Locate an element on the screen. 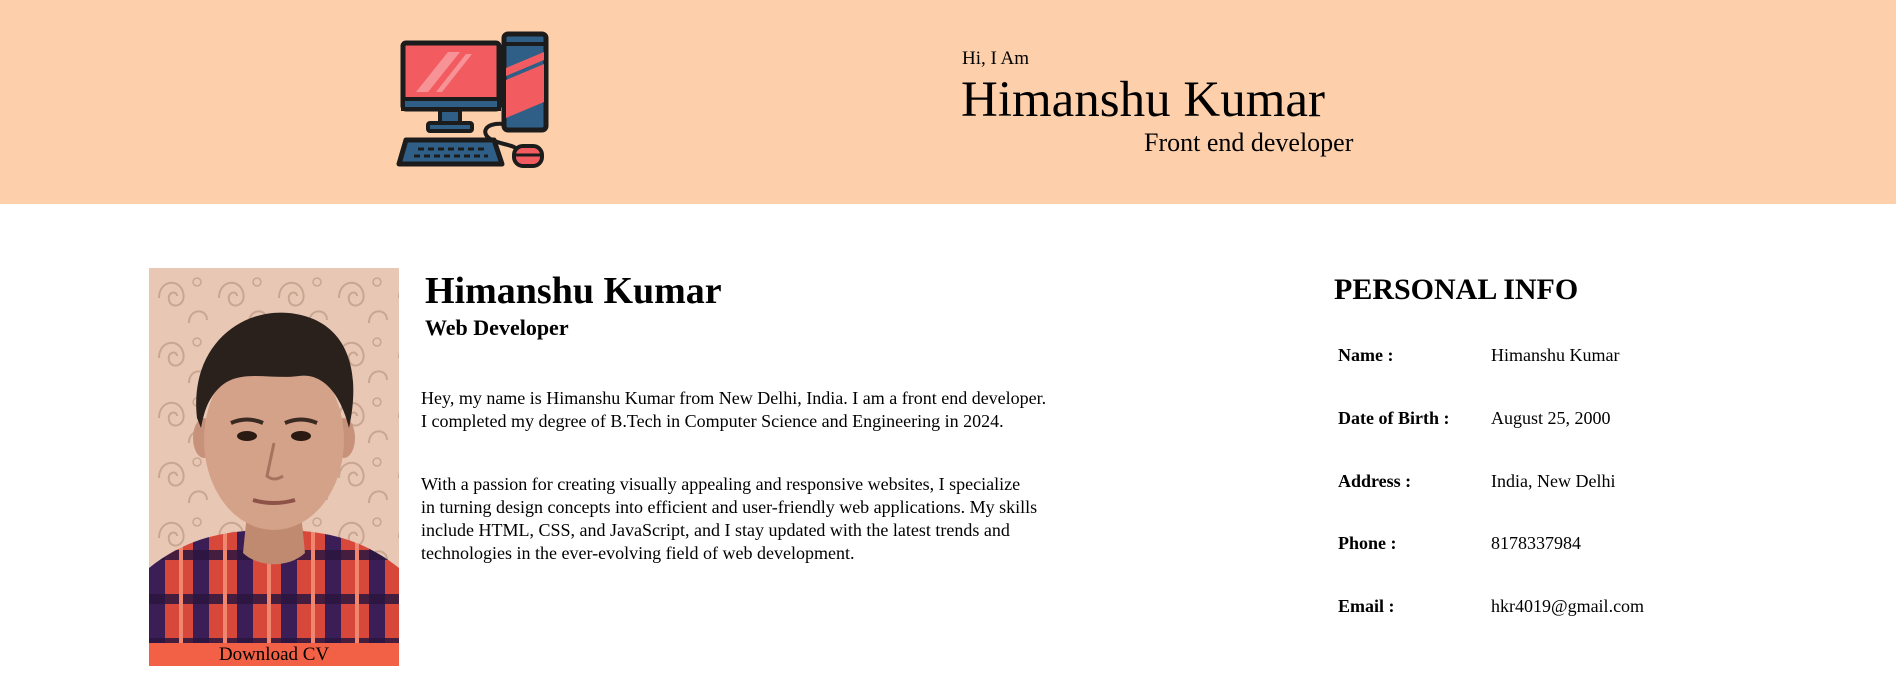 Image resolution: width=1896 pixels, height=697 pixels. desktop-computer-icon is located at coordinates (472, 99).